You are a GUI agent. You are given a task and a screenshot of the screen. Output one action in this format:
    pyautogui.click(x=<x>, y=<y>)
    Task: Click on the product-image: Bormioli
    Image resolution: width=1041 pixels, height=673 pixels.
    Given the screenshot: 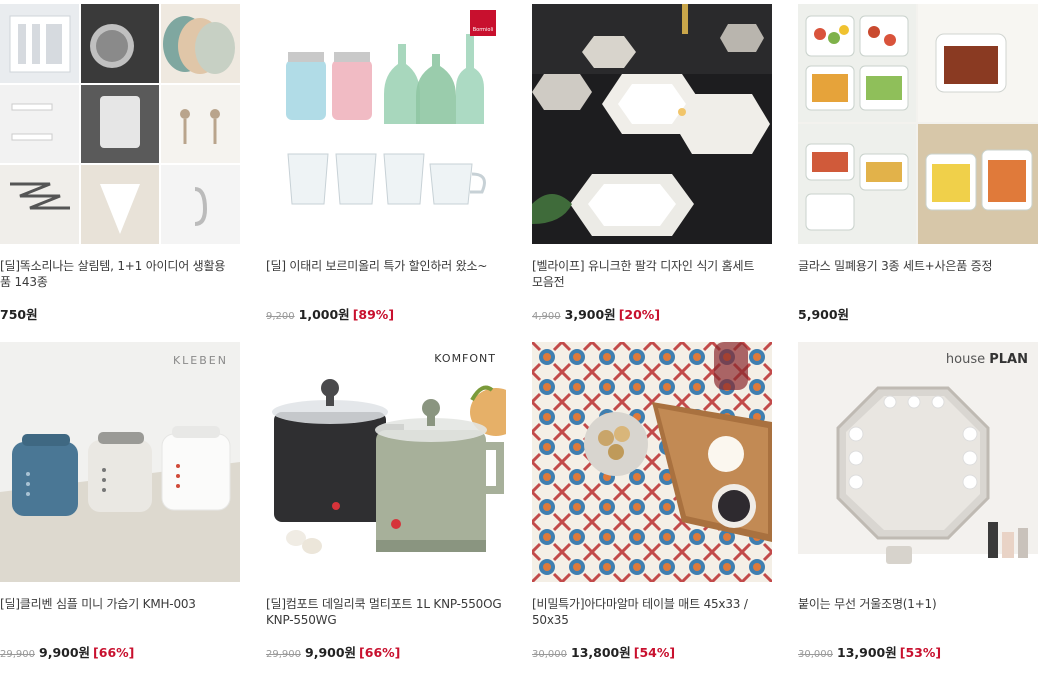 What is the action you would take?
    pyautogui.click(x=386, y=124)
    